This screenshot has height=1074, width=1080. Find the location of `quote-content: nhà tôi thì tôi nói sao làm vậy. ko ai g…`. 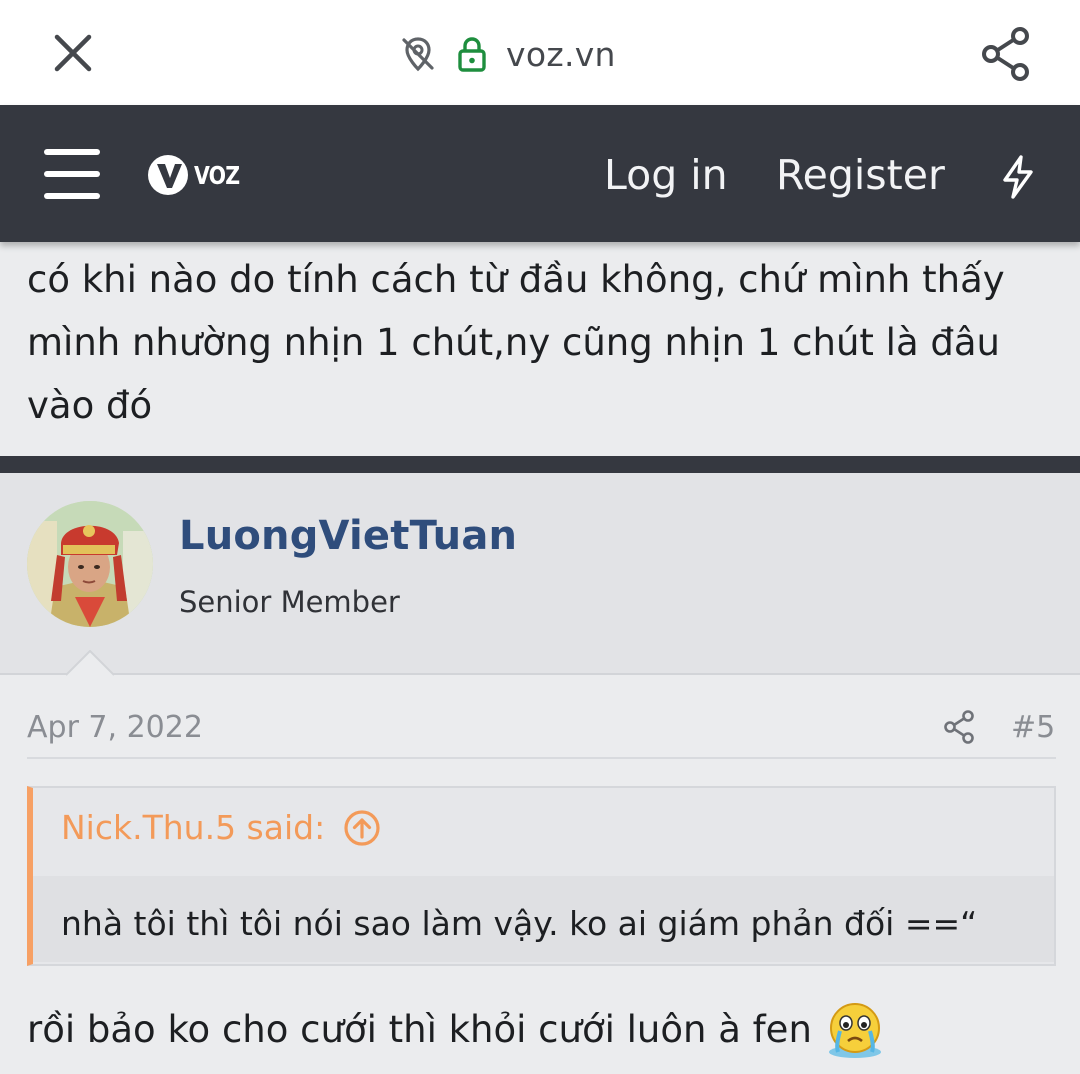

quote-content: nhà tôi thì tôi nói sao làm vậy. ko ai g… is located at coordinates (519, 923).